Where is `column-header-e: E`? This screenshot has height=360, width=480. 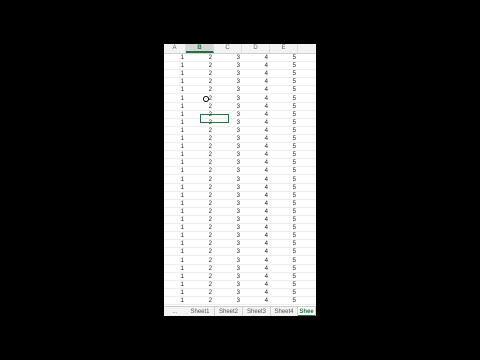
column-header-e: E is located at coordinates (284, 48).